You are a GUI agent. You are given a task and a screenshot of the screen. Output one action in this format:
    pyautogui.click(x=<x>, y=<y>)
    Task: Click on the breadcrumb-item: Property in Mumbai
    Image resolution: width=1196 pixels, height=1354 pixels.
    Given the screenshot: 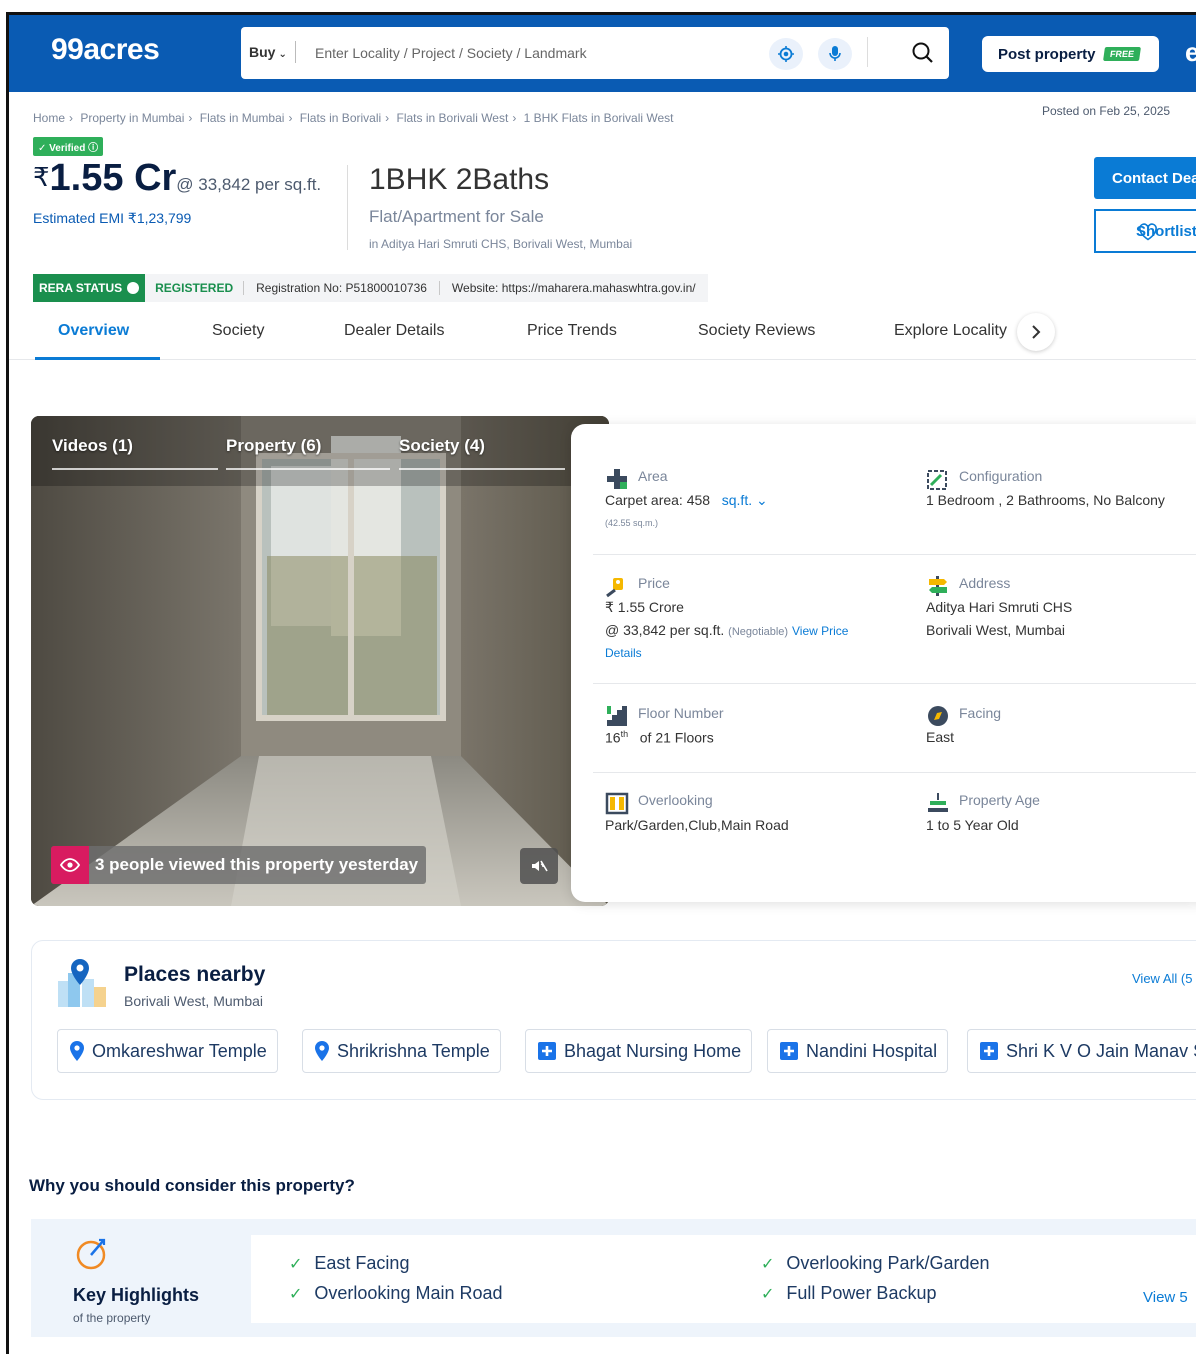 What is the action you would take?
    pyautogui.click(x=132, y=118)
    